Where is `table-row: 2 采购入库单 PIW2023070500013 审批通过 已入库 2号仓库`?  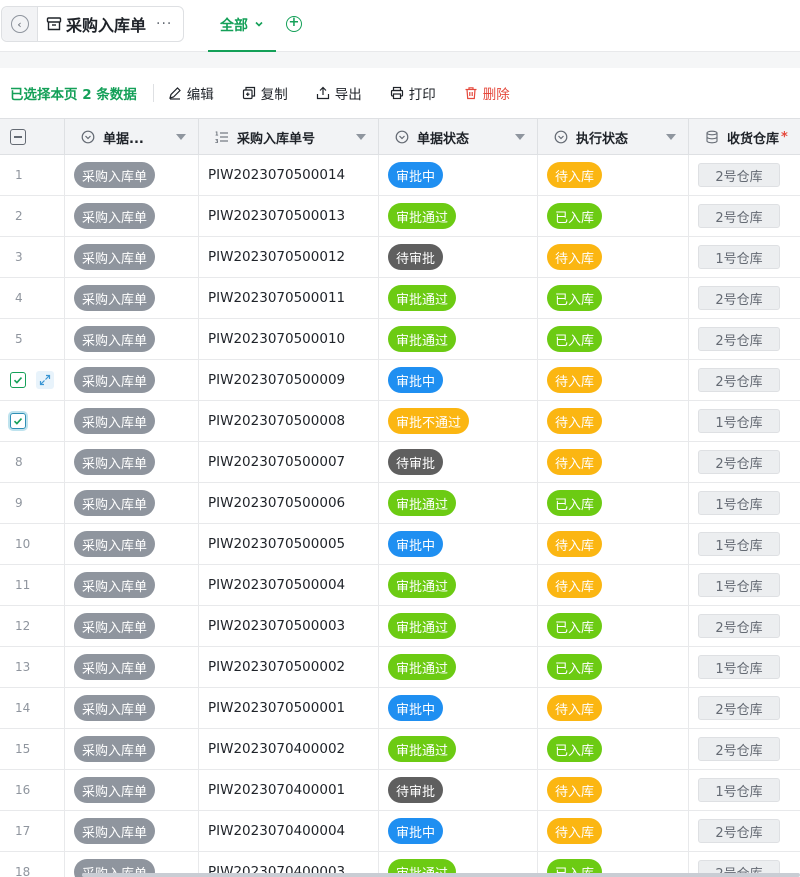 table-row: 2 采购入库单 PIW2023070500013 审批通过 已入库 2号仓库 is located at coordinates (400, 216).